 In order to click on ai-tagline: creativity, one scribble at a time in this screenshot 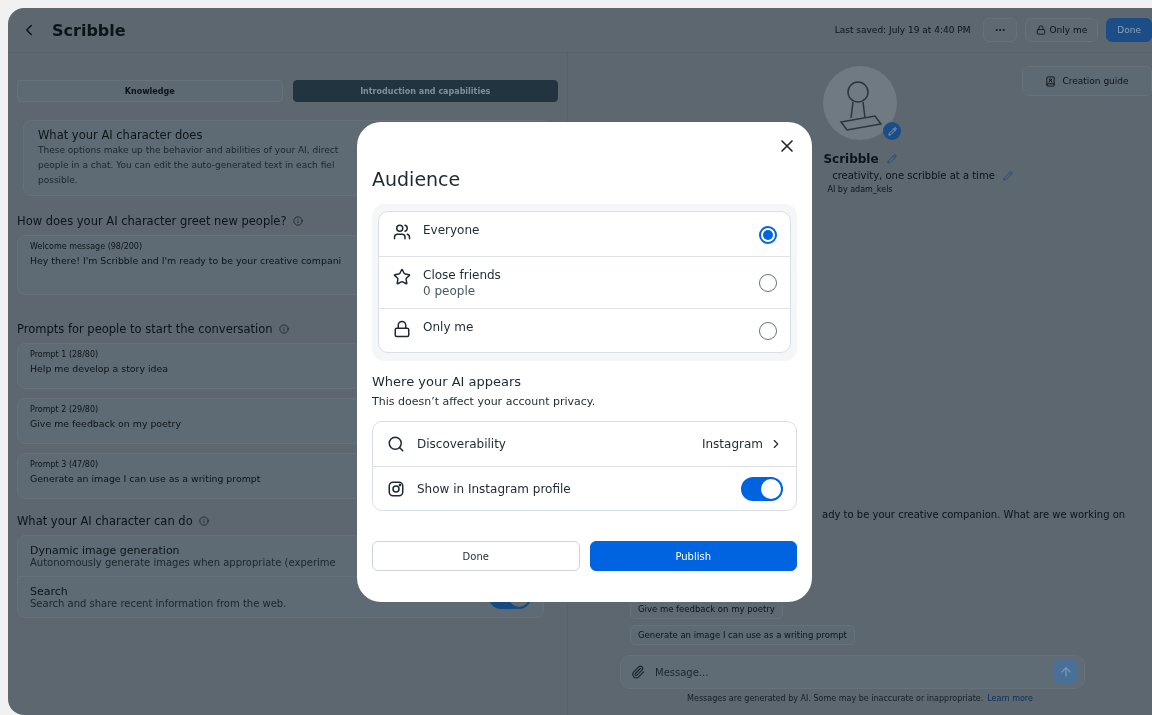, I will do `click(913, 175)`.